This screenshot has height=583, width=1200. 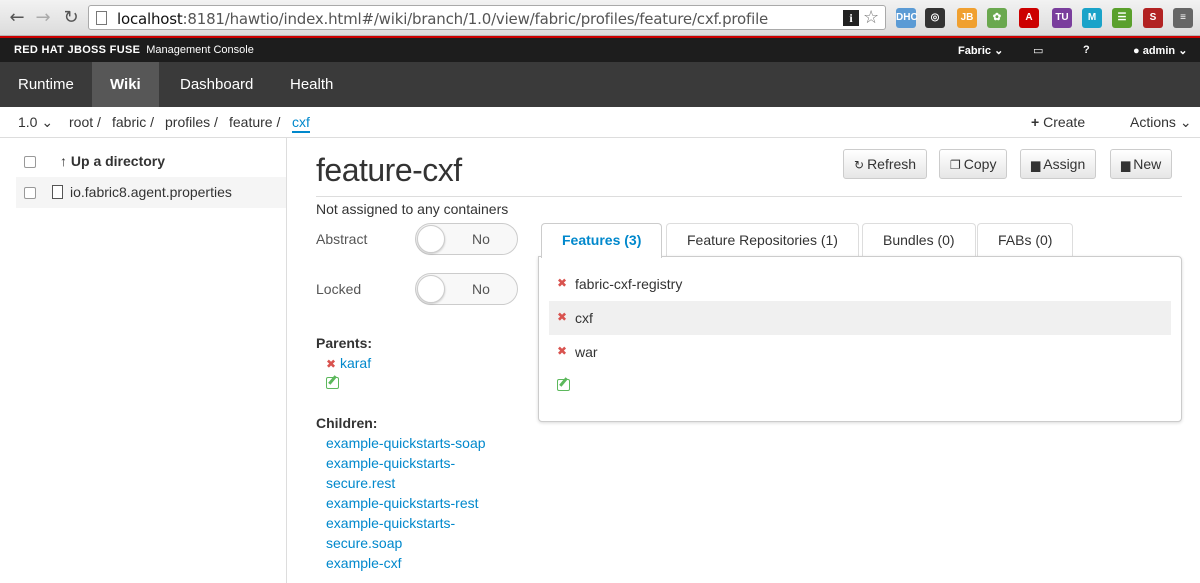 I want to click on child-link: secure.rest, so click(x=360, y=483).